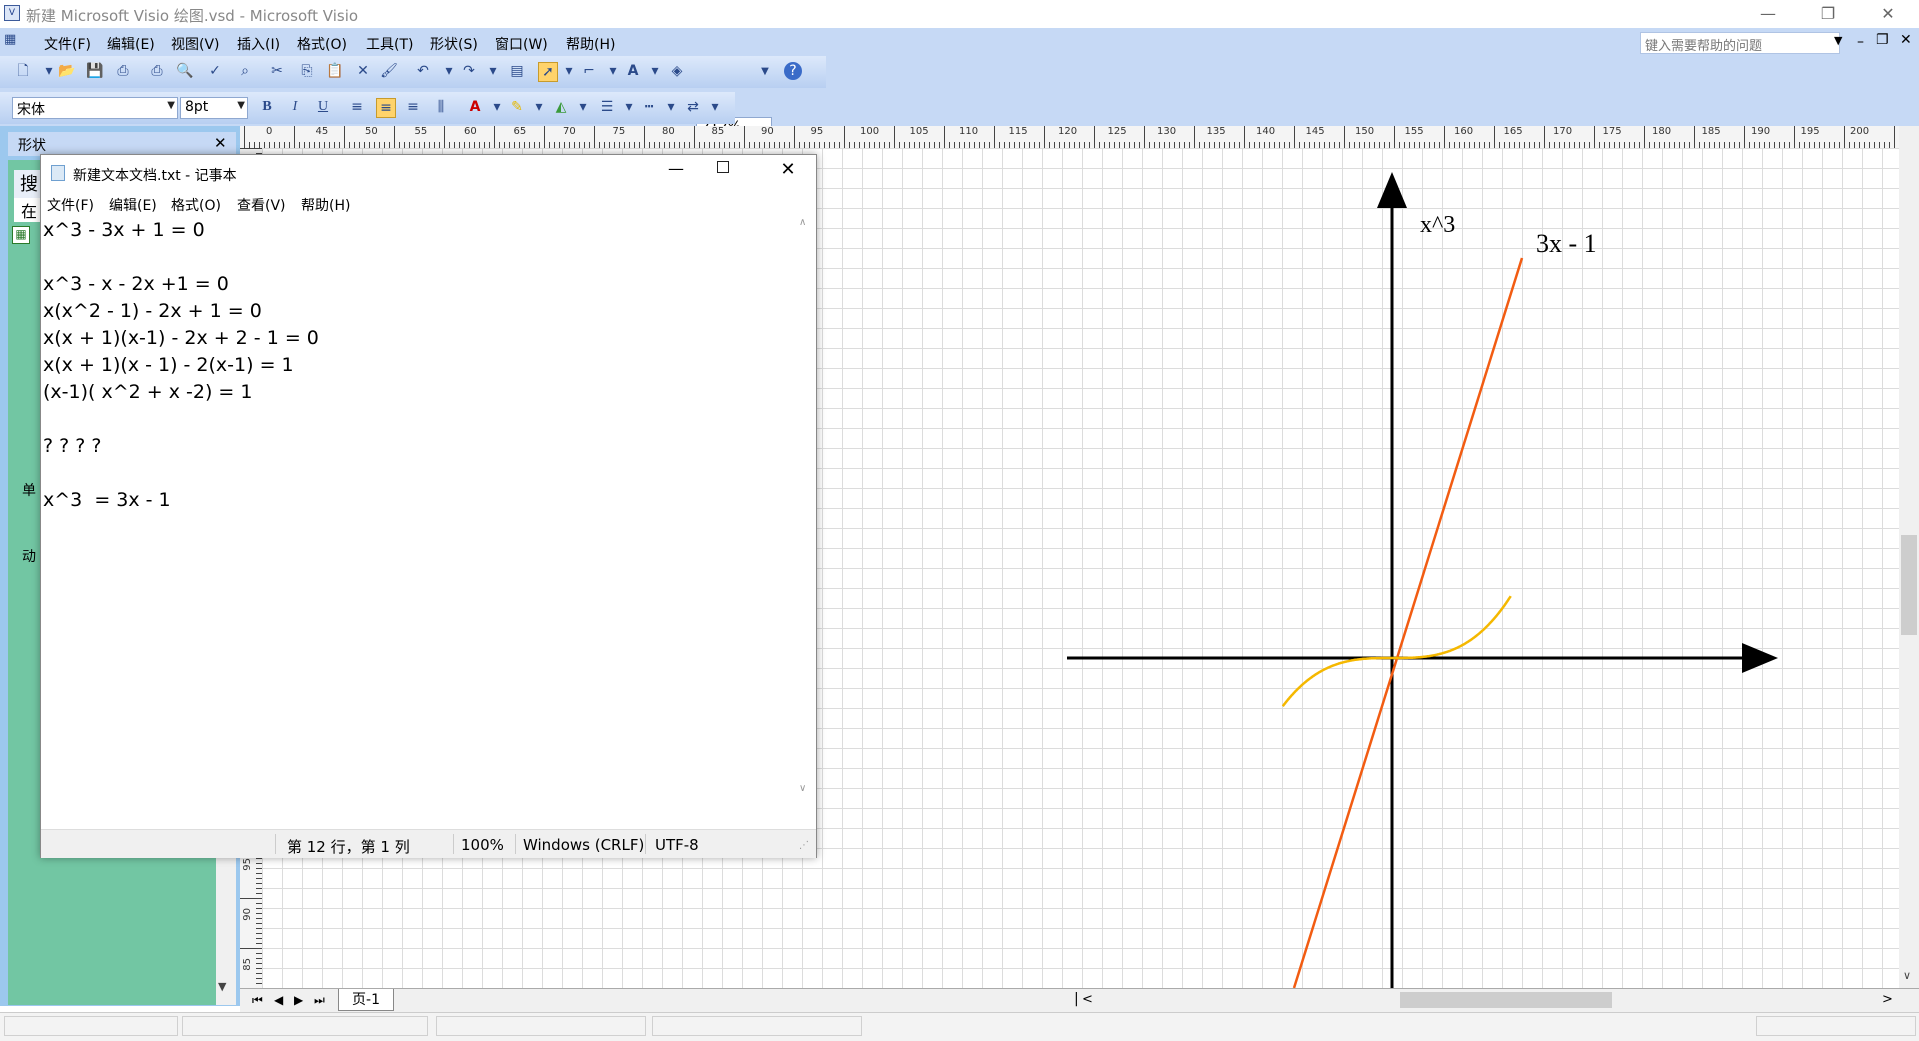 This screenshot has height=1041, width=1919. I want to click on scroll-up-icon: ∧, so click(802, 222).